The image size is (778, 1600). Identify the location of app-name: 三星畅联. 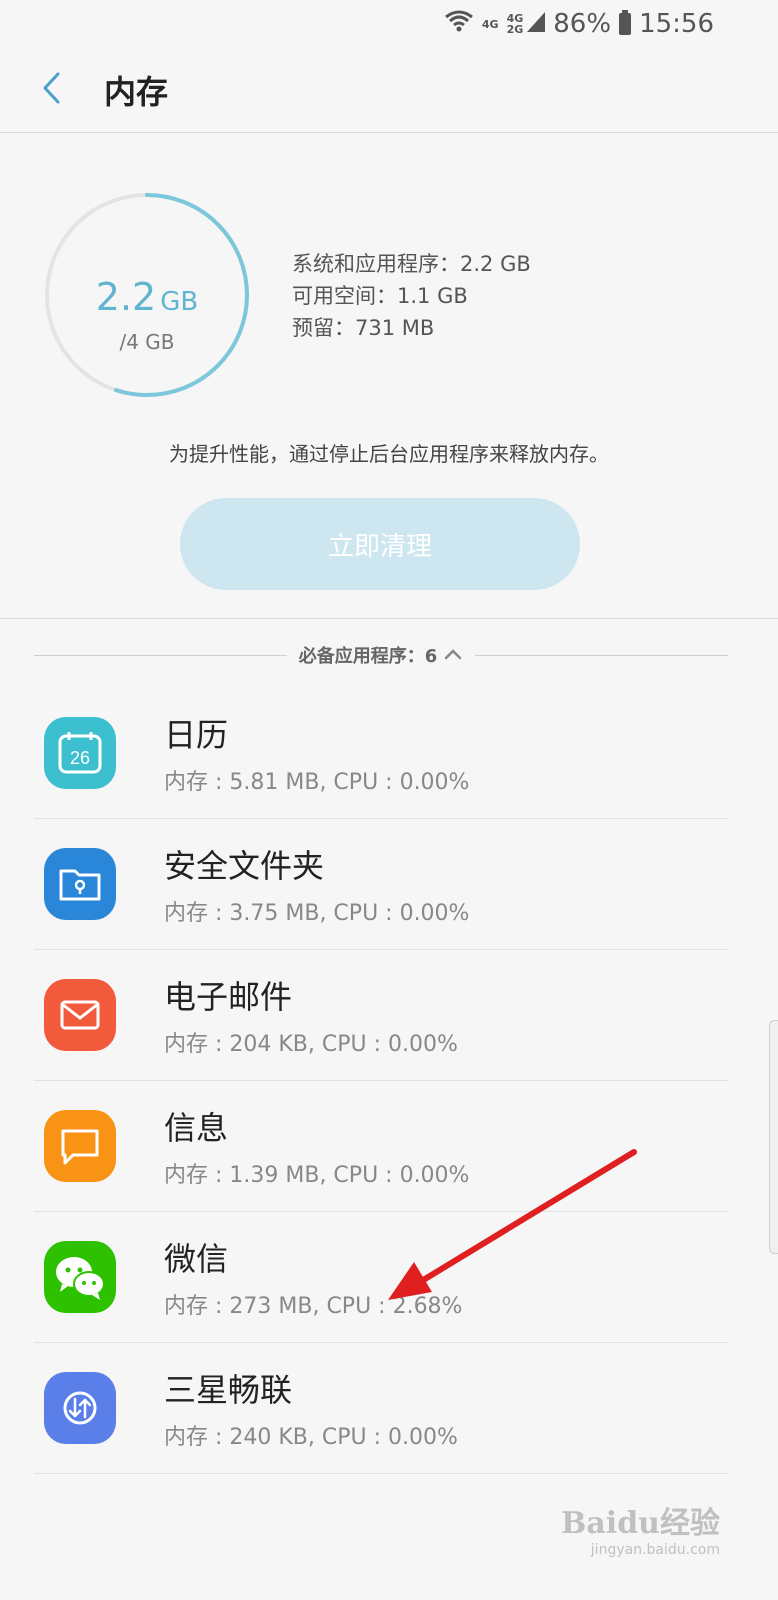
(228, 1390).